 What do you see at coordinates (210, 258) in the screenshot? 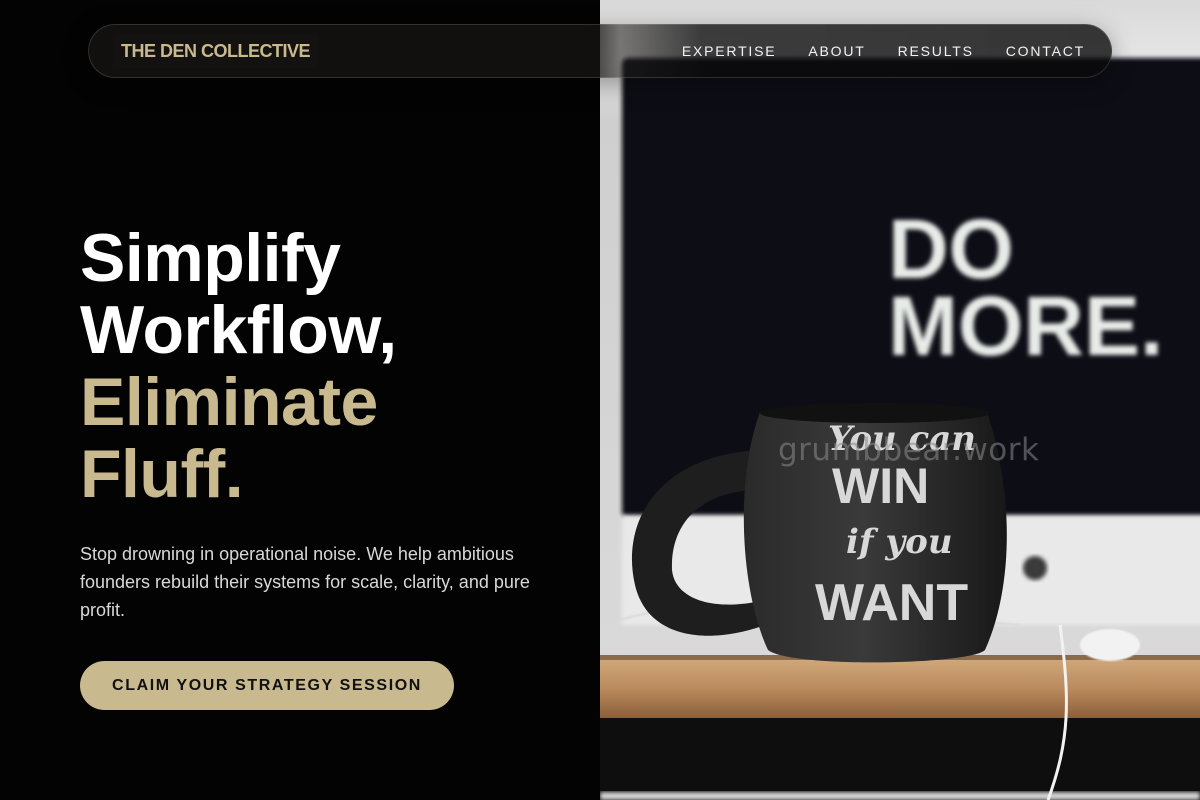
I see `headline-line-1: Simplify` at bounding box center [210, 258].